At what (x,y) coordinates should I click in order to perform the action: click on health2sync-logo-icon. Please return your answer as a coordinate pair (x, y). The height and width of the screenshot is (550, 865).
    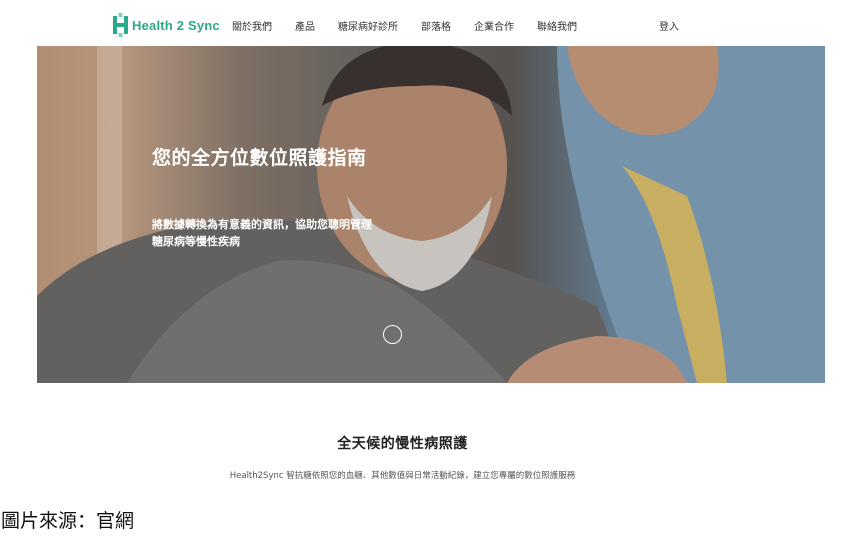
    Looking at the image, I should click on (120, 25).